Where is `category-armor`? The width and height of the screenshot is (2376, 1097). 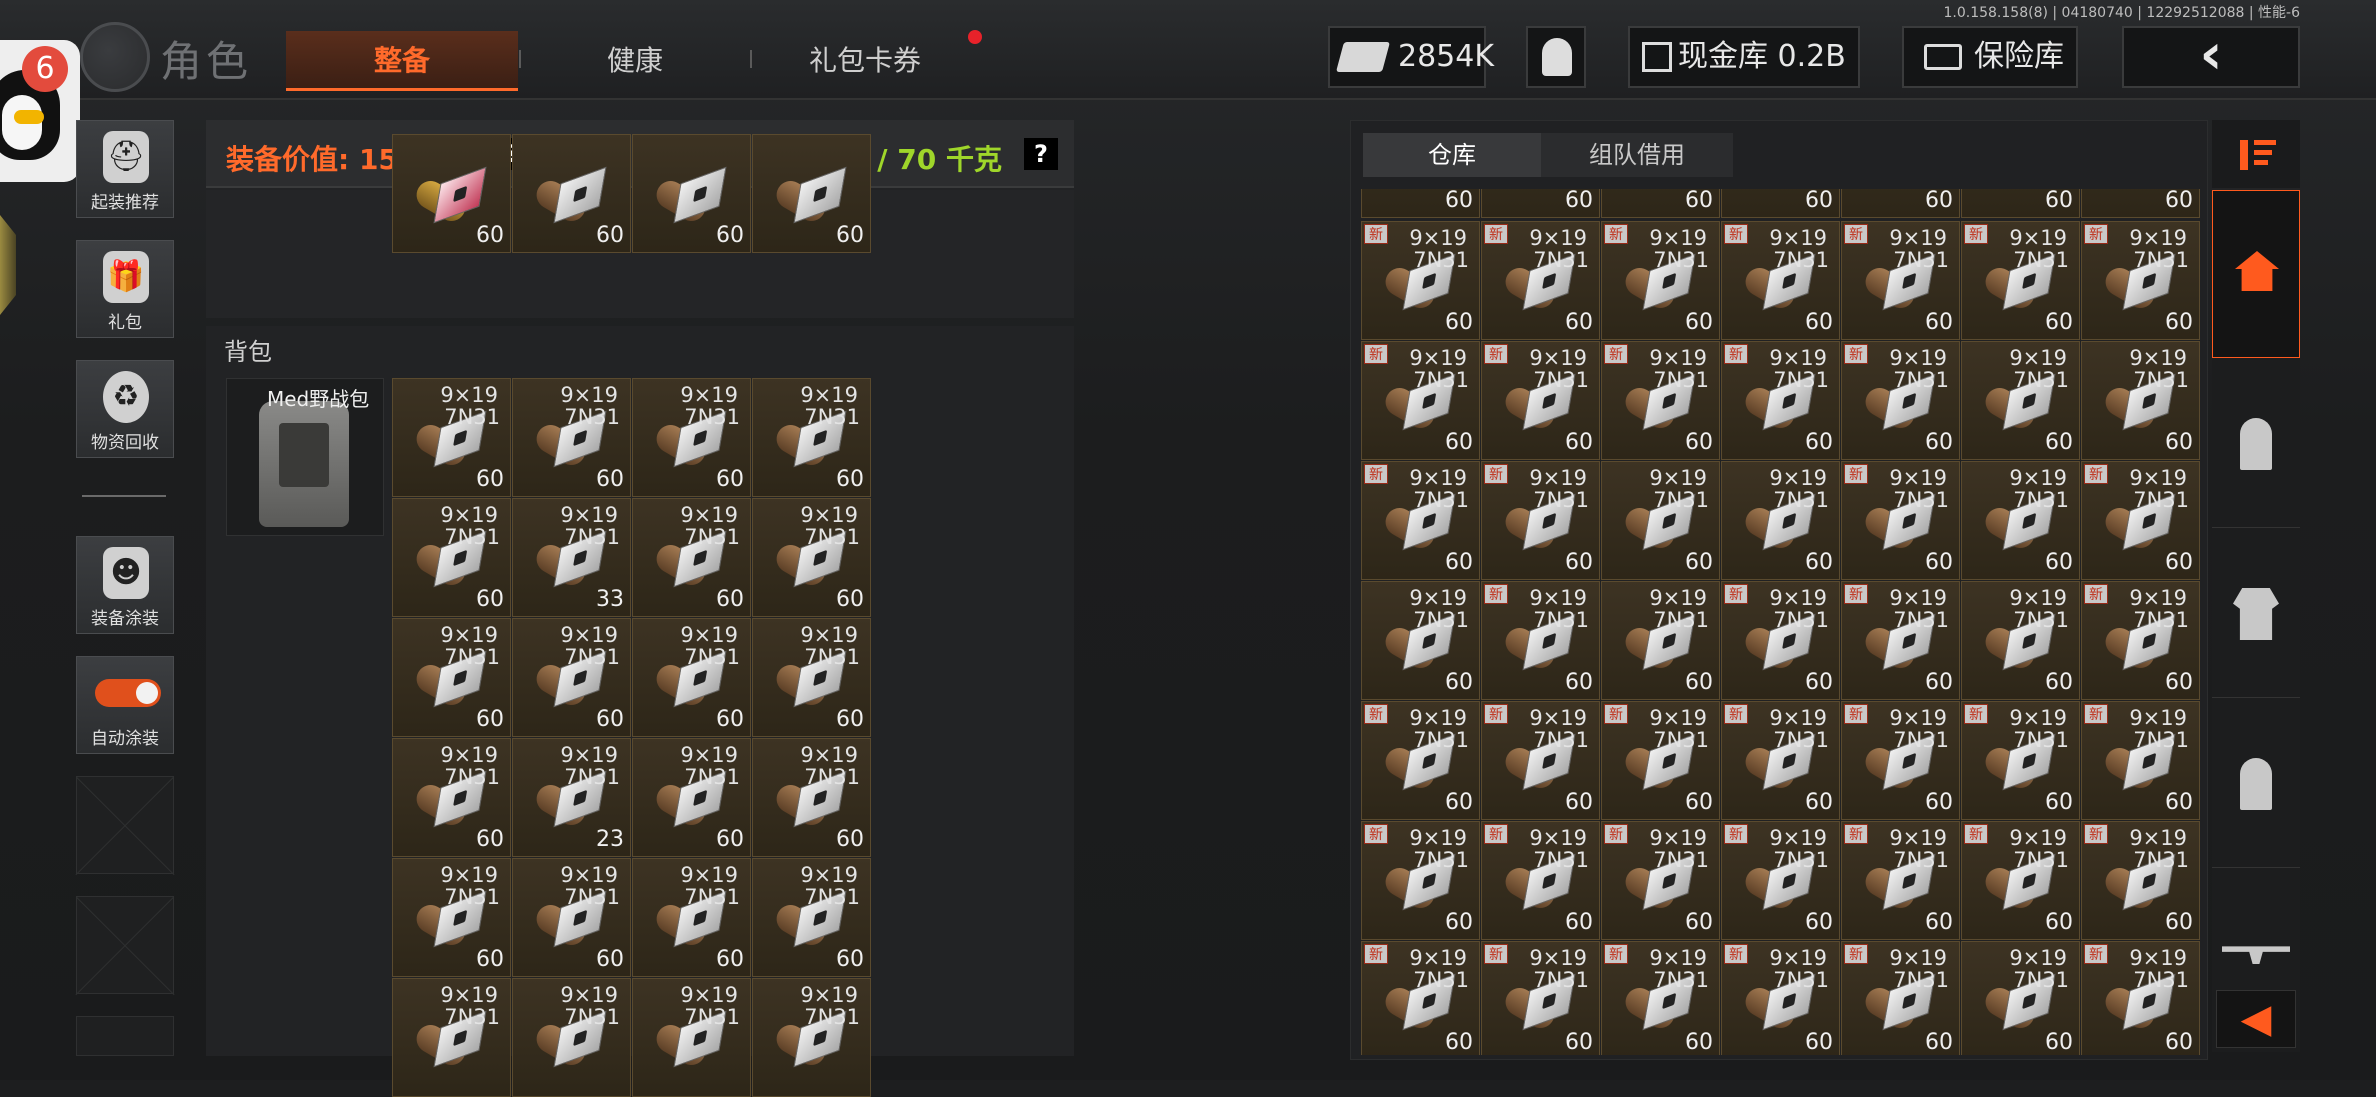
category-armor is located at coordinates (2256, 614).